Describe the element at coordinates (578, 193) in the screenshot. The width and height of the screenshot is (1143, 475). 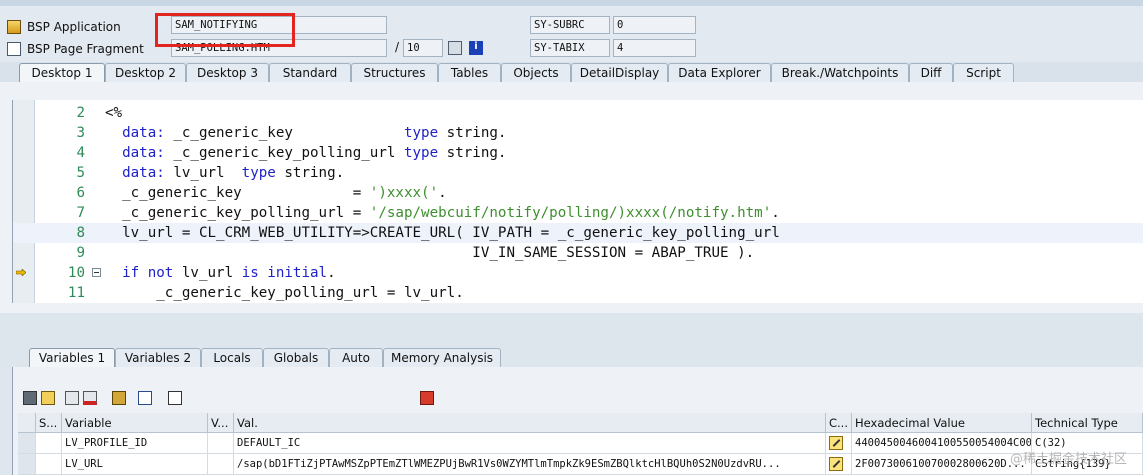
I see `code-line: 6 _c_generic_key = ')xxxx('.` at that location.